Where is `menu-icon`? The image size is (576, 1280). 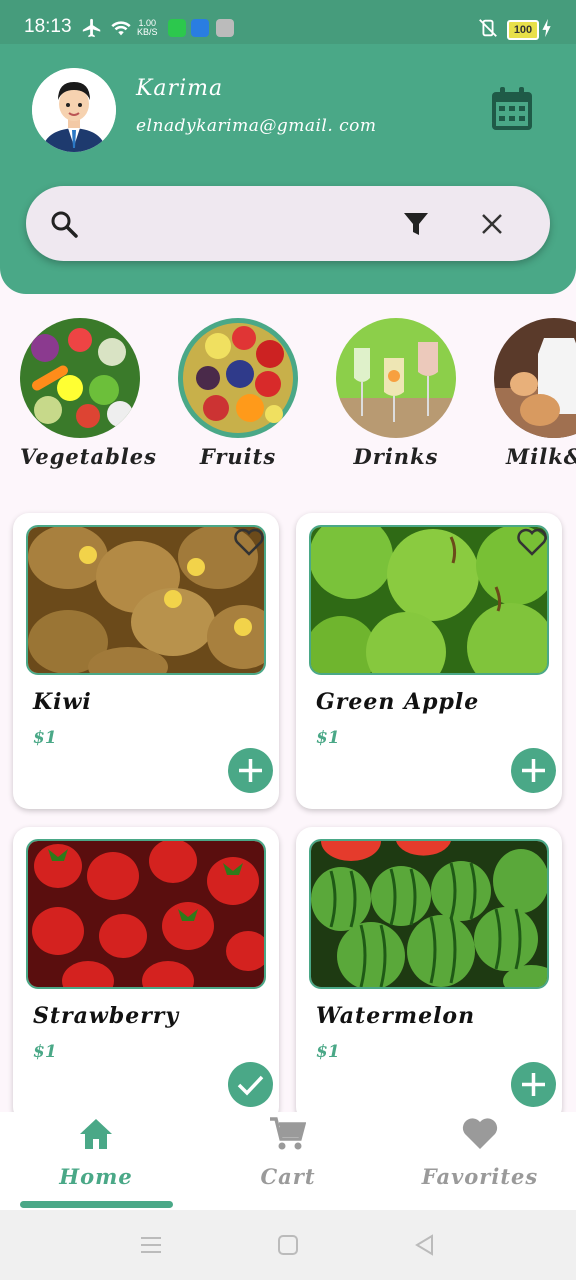
menu-icon is located at coordinates (151, 1245).